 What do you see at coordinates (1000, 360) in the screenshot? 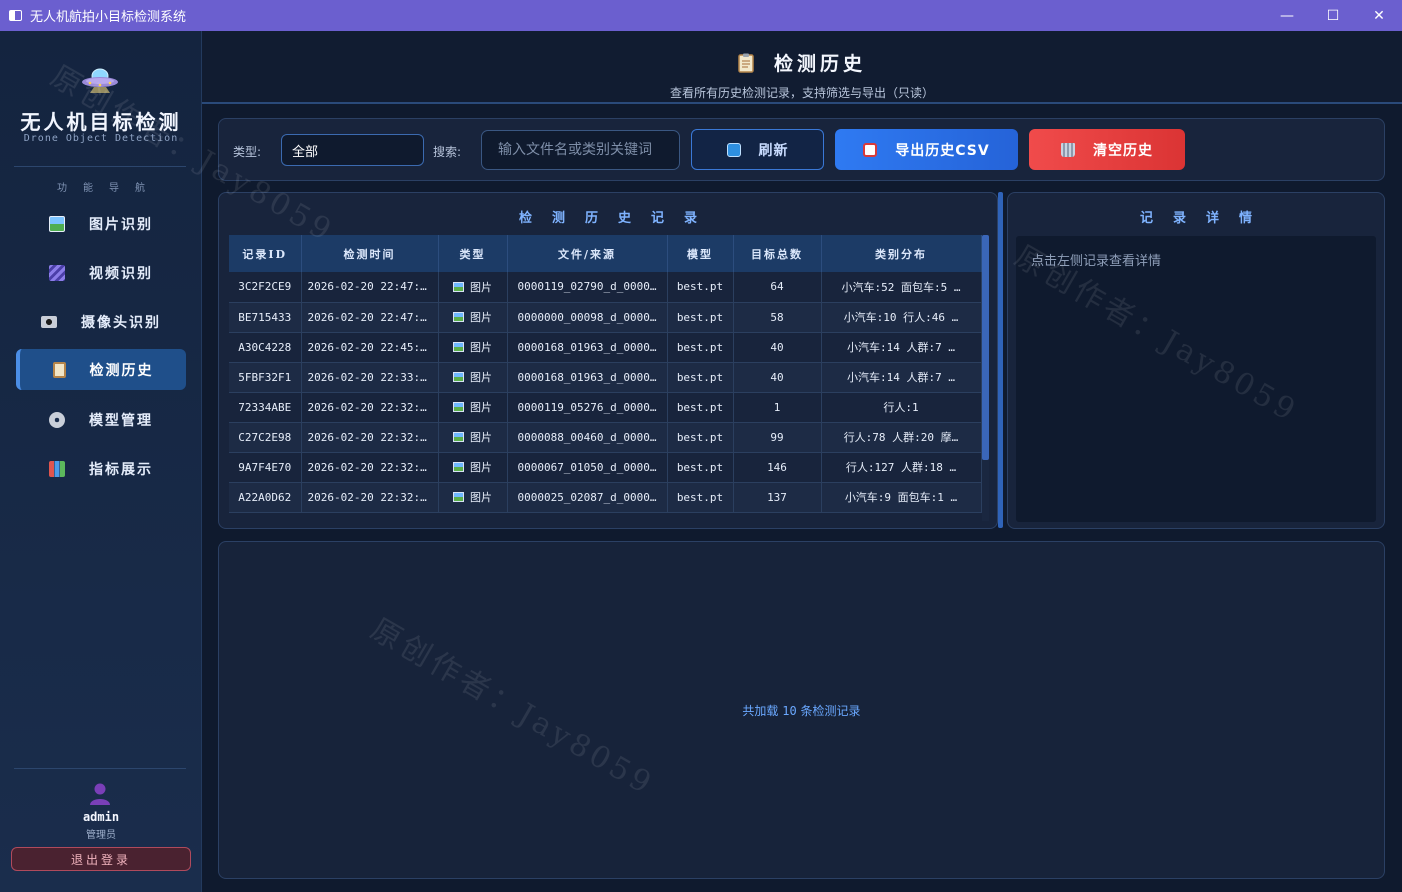
I see `panel-splitter` at bounding box center [1000, 360].